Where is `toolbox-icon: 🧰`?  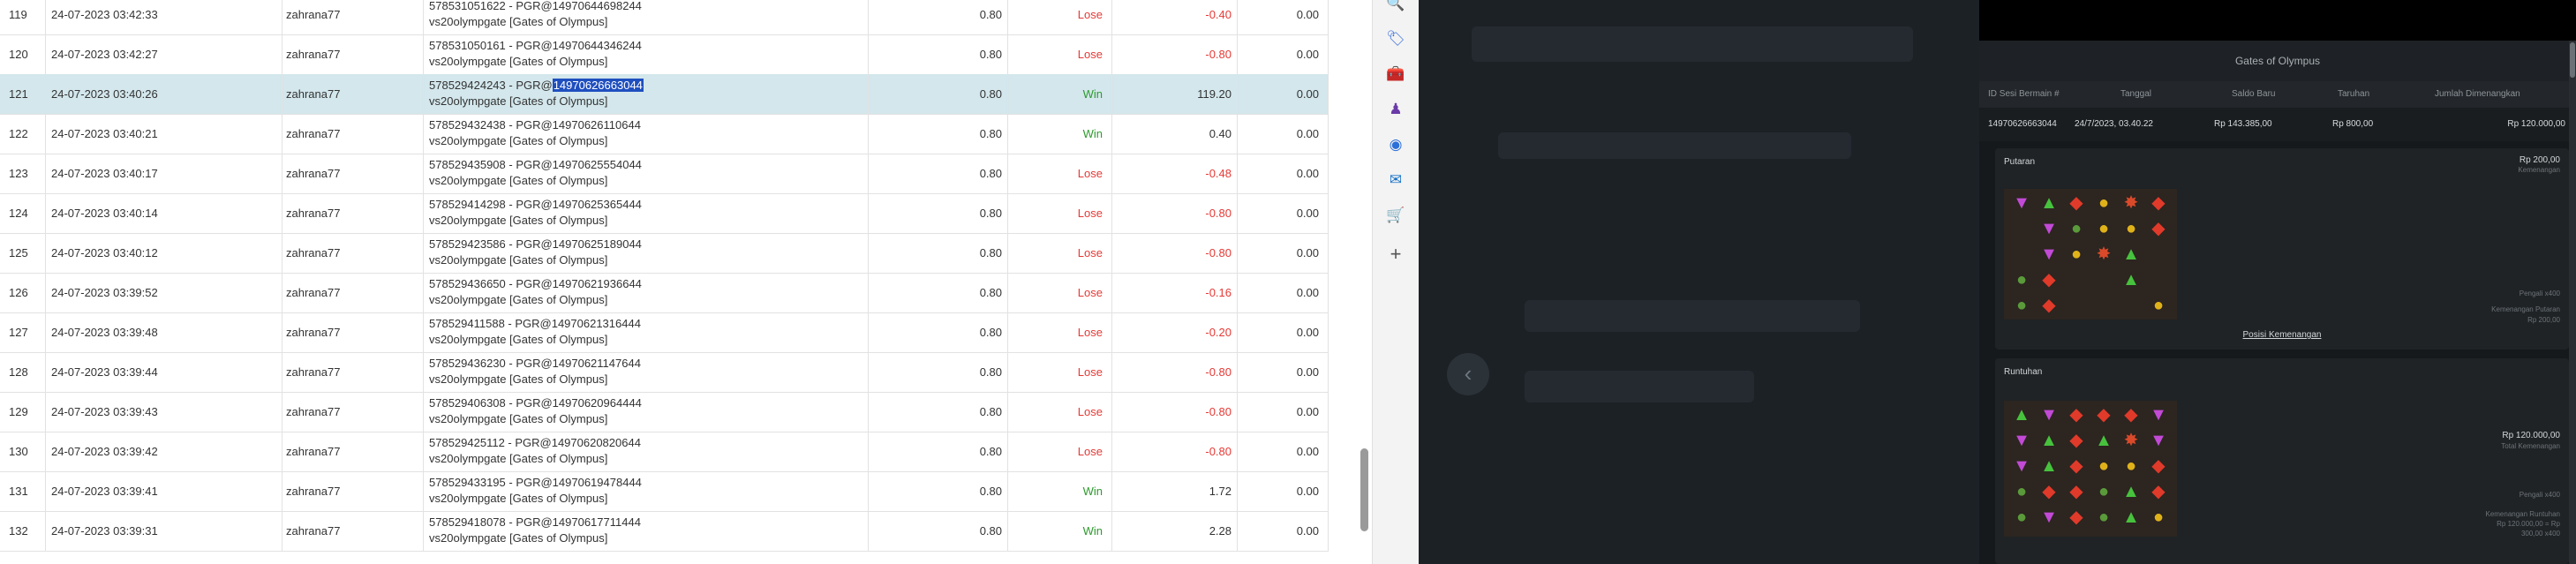 toolbox-icon: 🧰 is located at coordinates (1396, 74).